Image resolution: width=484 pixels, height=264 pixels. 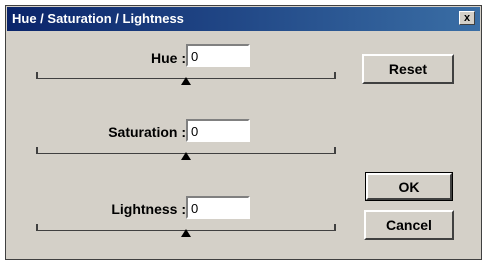 What do you see at coordinates (37, 227) in the screenshot?
I see `lightness-slider-tick-left` at bounding box center [37, 227].